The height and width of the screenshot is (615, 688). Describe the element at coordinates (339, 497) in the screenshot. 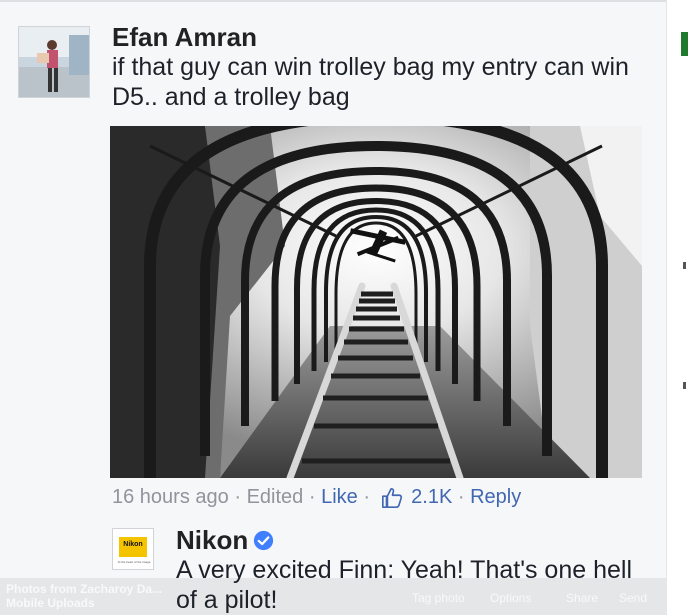

I see `like-link: Like` at that location.